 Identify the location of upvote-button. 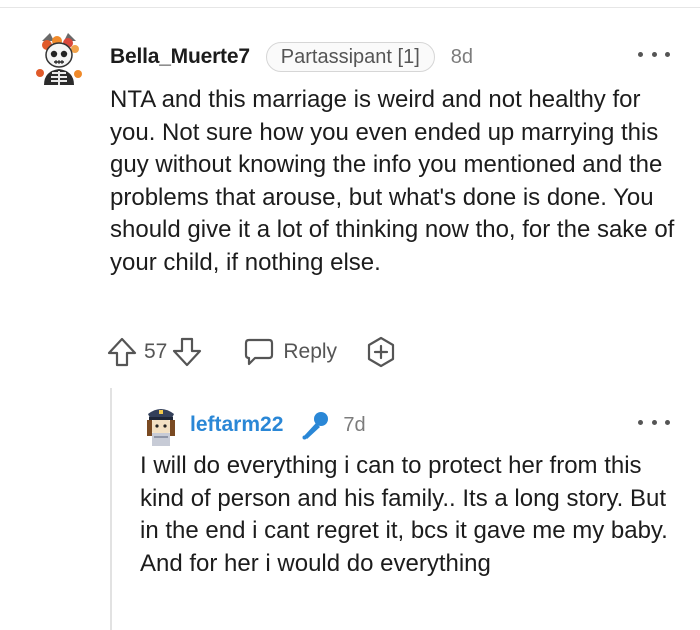
(122, 352).